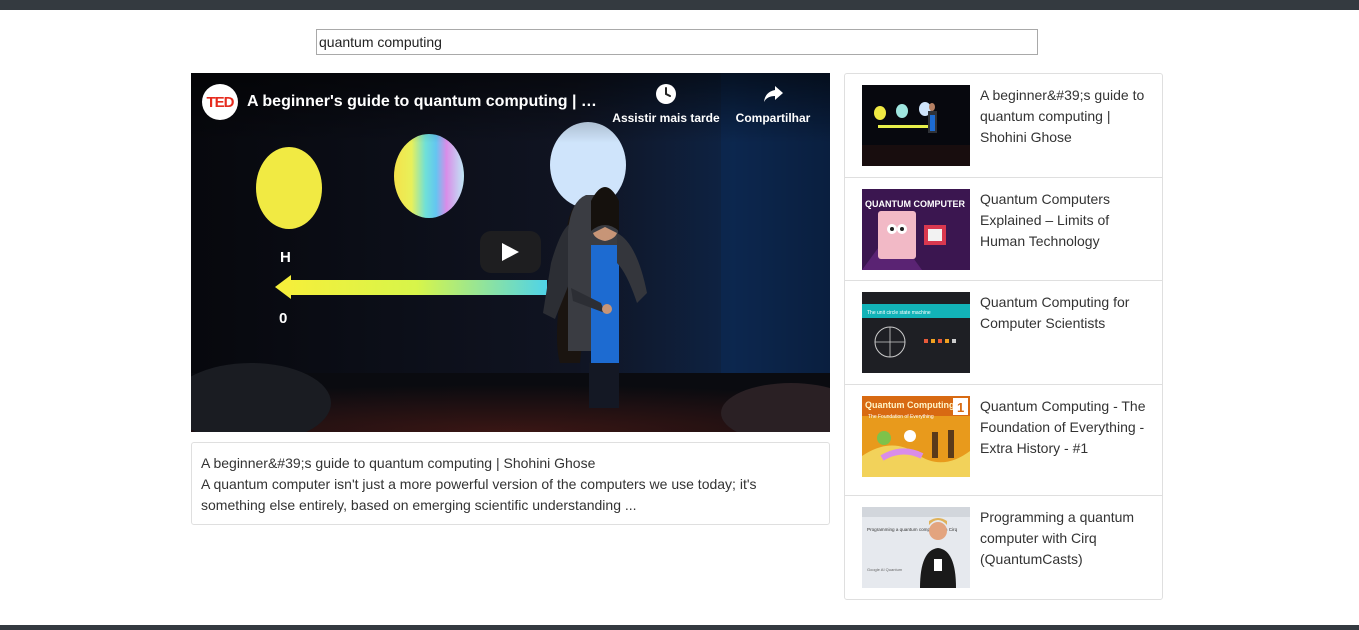 This screenshot has height=630, width=1359. What do you see at coordinates (773, 104) in the screenshot?
I see `share-button: Compartilhar` at bounding box center [773, 104].